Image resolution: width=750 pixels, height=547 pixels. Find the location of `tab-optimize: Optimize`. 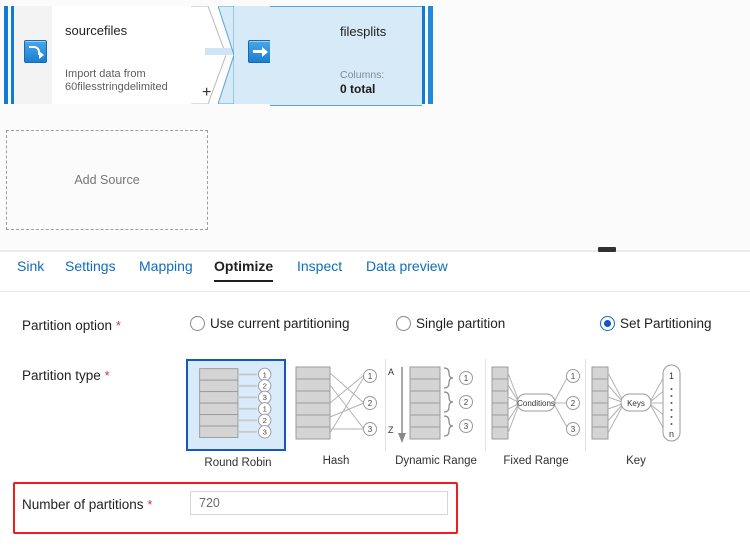

tab-optimize: Optimize is located at coordinates (244, 270).